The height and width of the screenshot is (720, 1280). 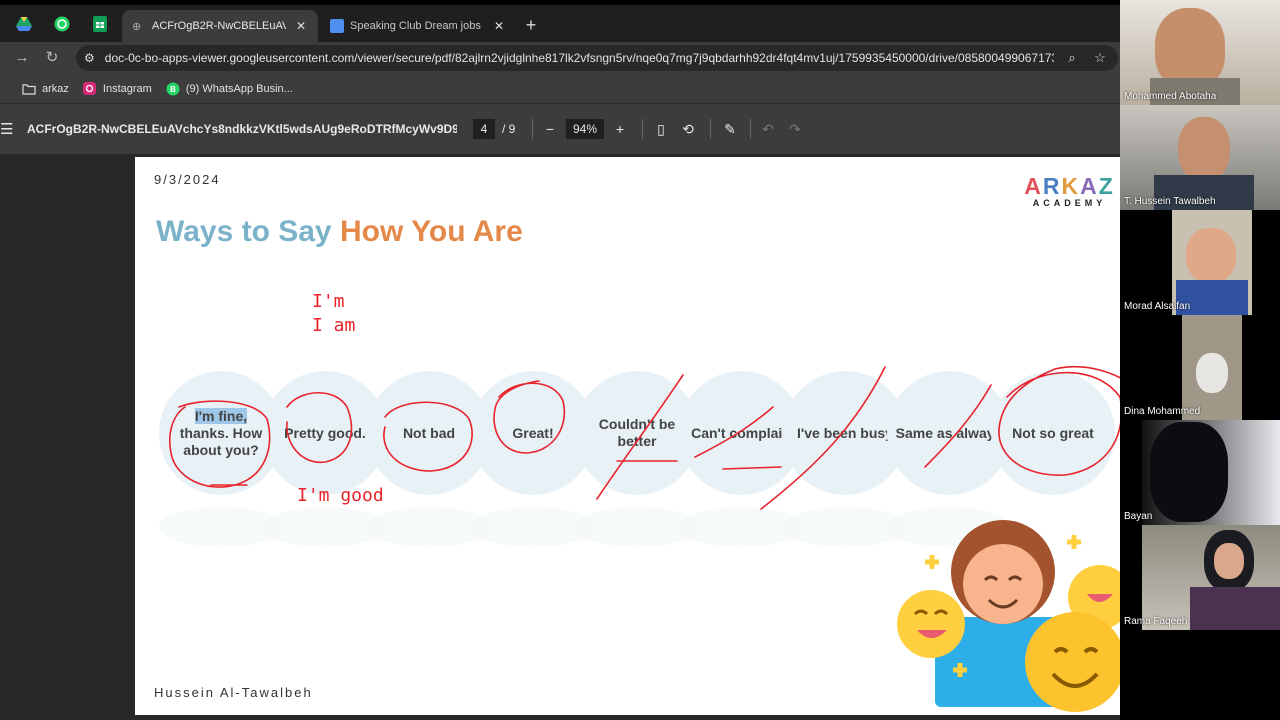 What do you see at coordinates (6, 129) in the screenshot?
I see `menu-icon: ☰` at bounding box center [6, 129].